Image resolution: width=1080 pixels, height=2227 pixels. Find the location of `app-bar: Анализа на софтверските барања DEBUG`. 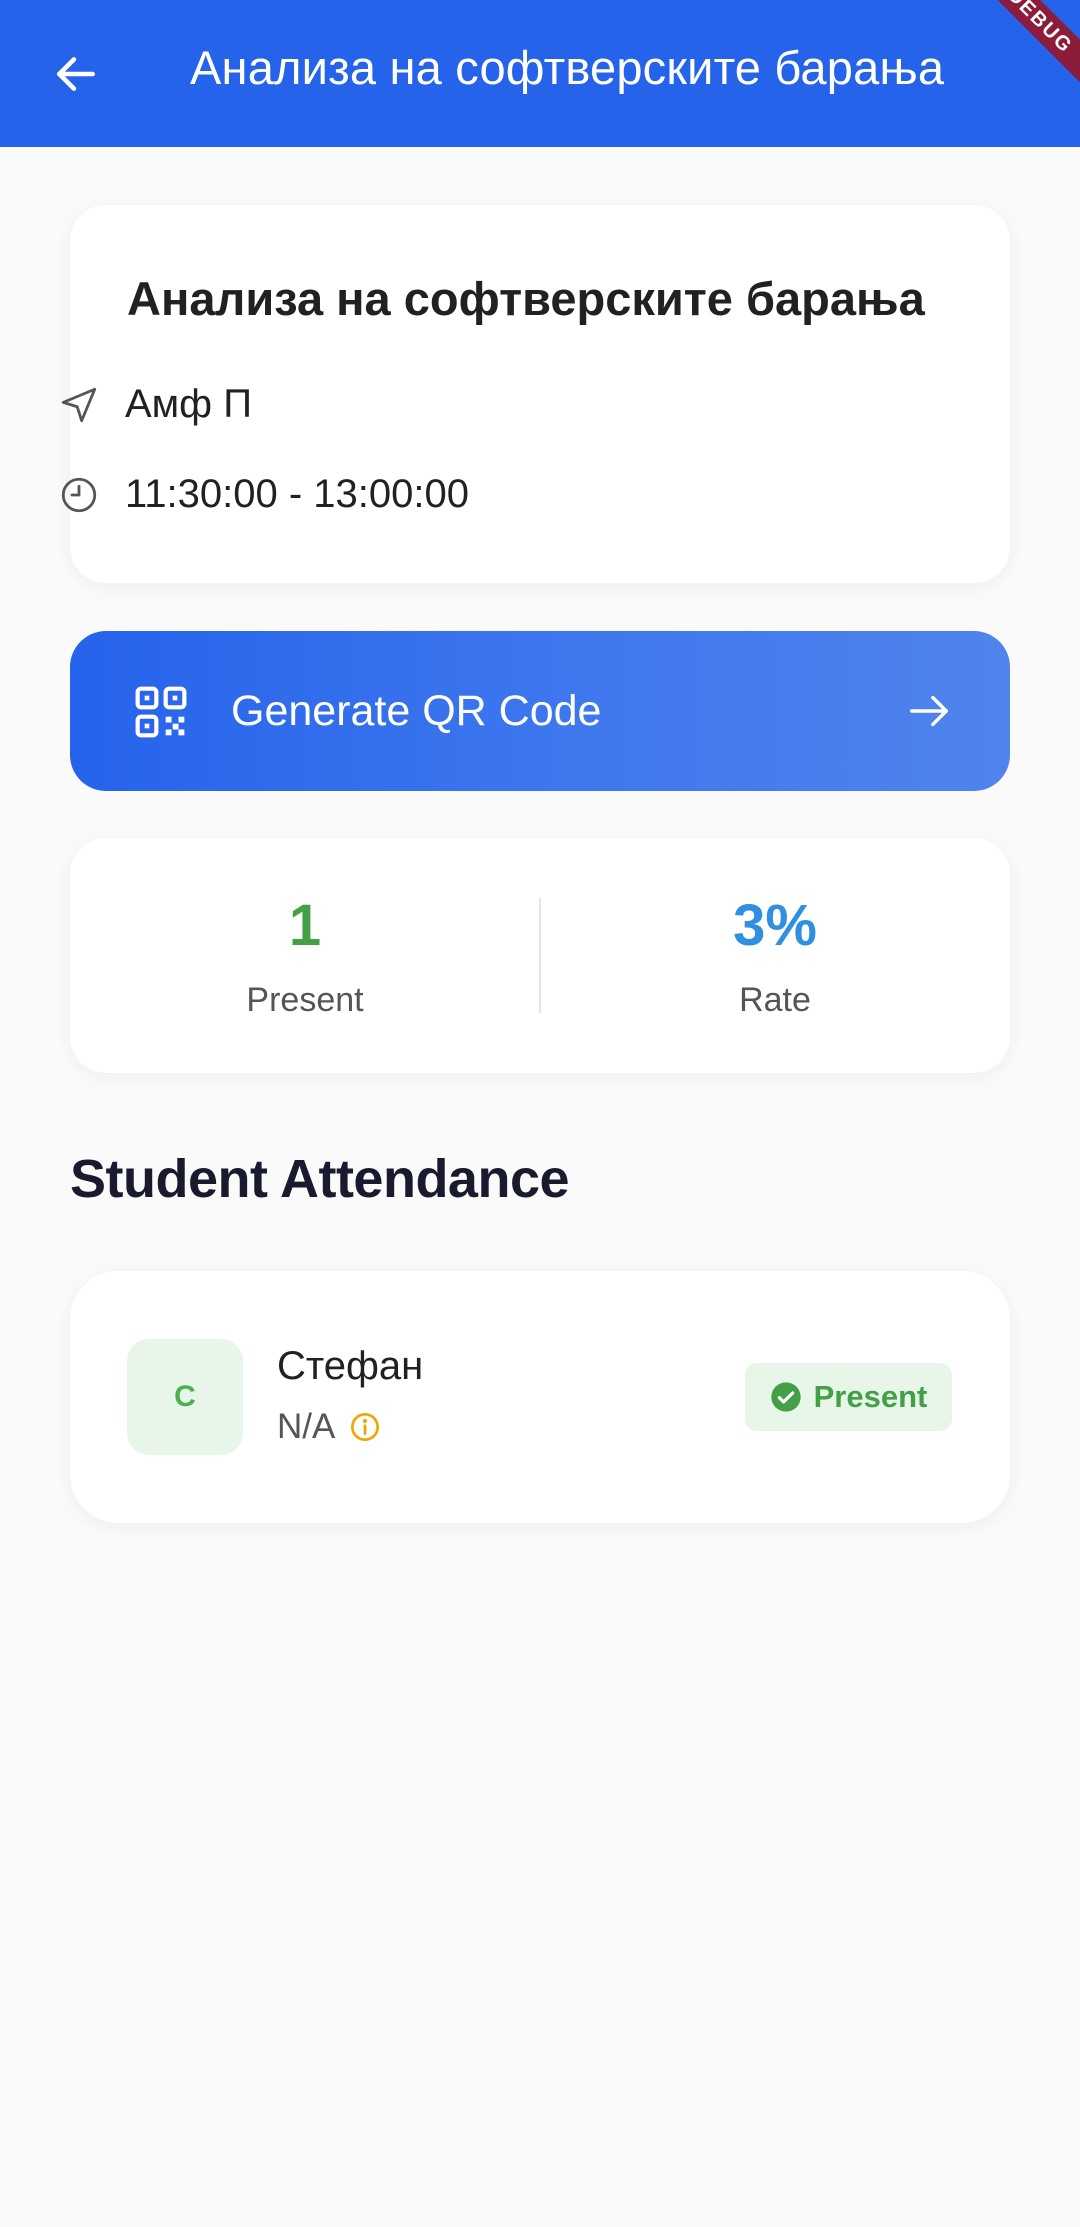

app-bar: Анализа на софтверските барања DEBUG is located at coordinates (540, 73).